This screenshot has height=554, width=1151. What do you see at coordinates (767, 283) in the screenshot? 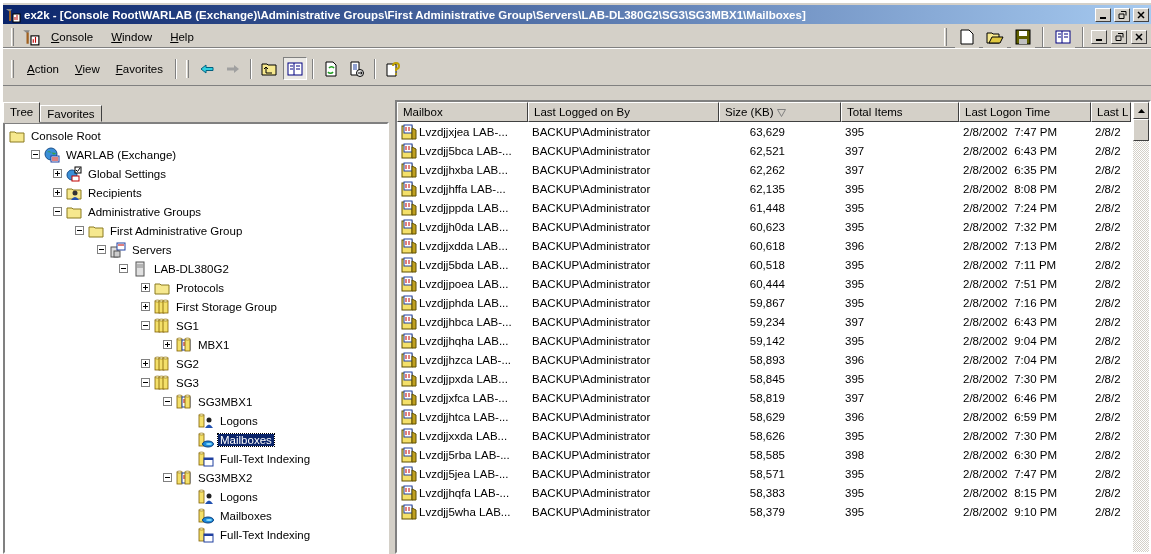
I see `table-cell: 60,444` at bounding box center [767, 283].